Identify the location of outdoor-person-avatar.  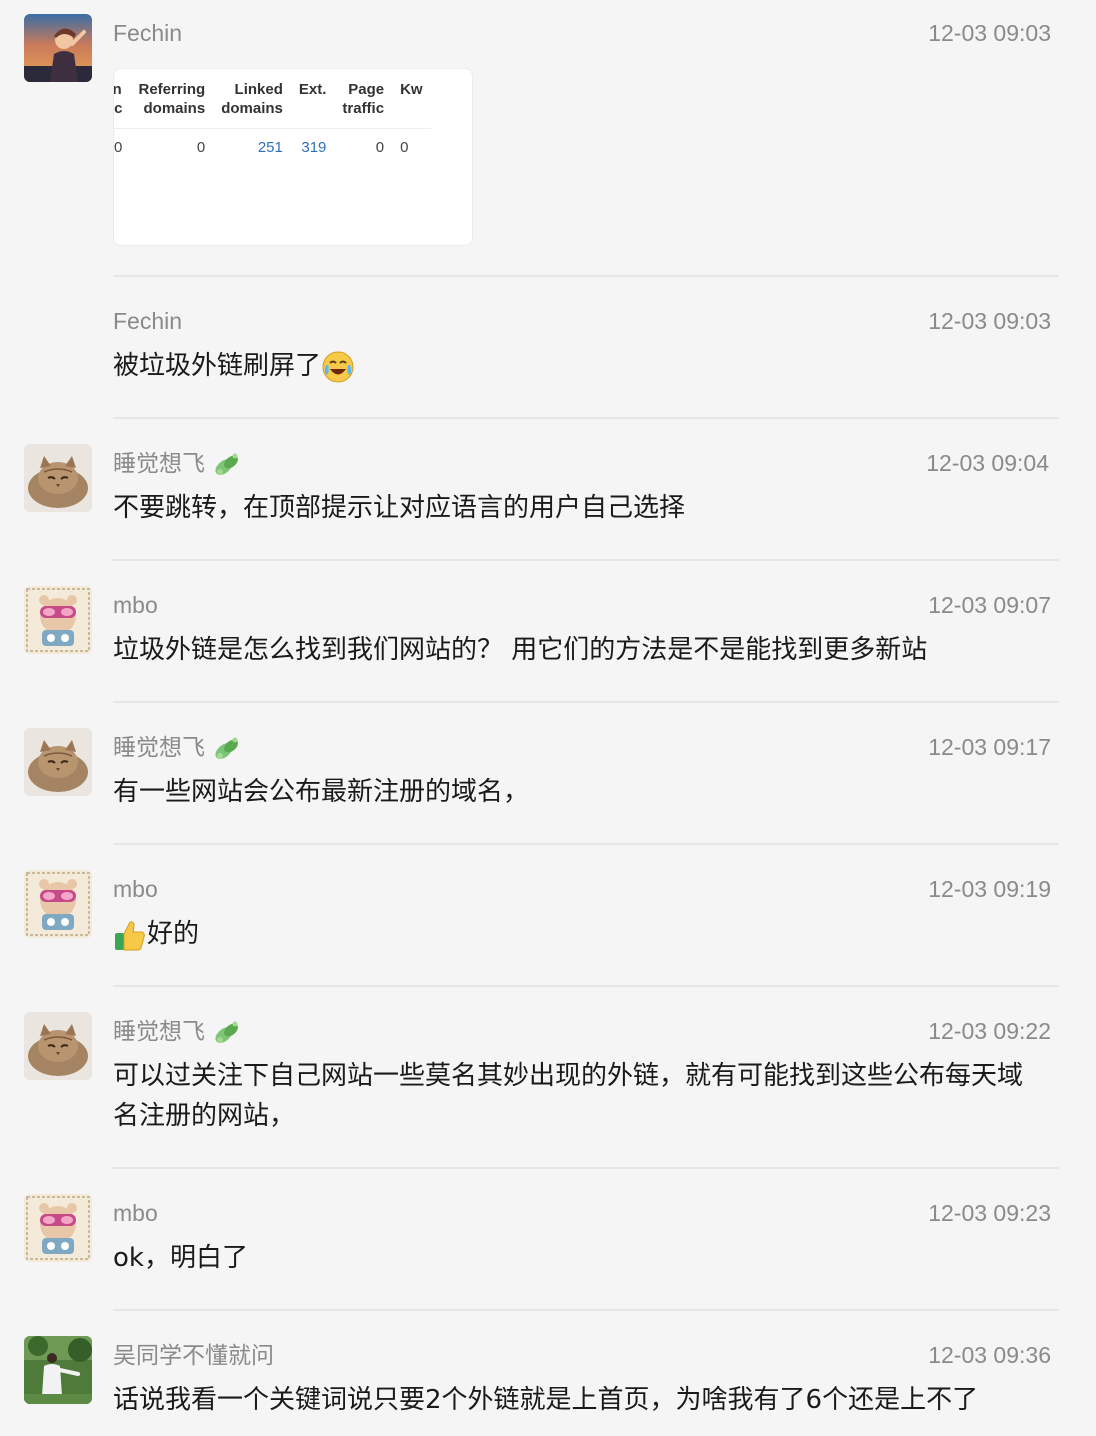
(58, 1370).